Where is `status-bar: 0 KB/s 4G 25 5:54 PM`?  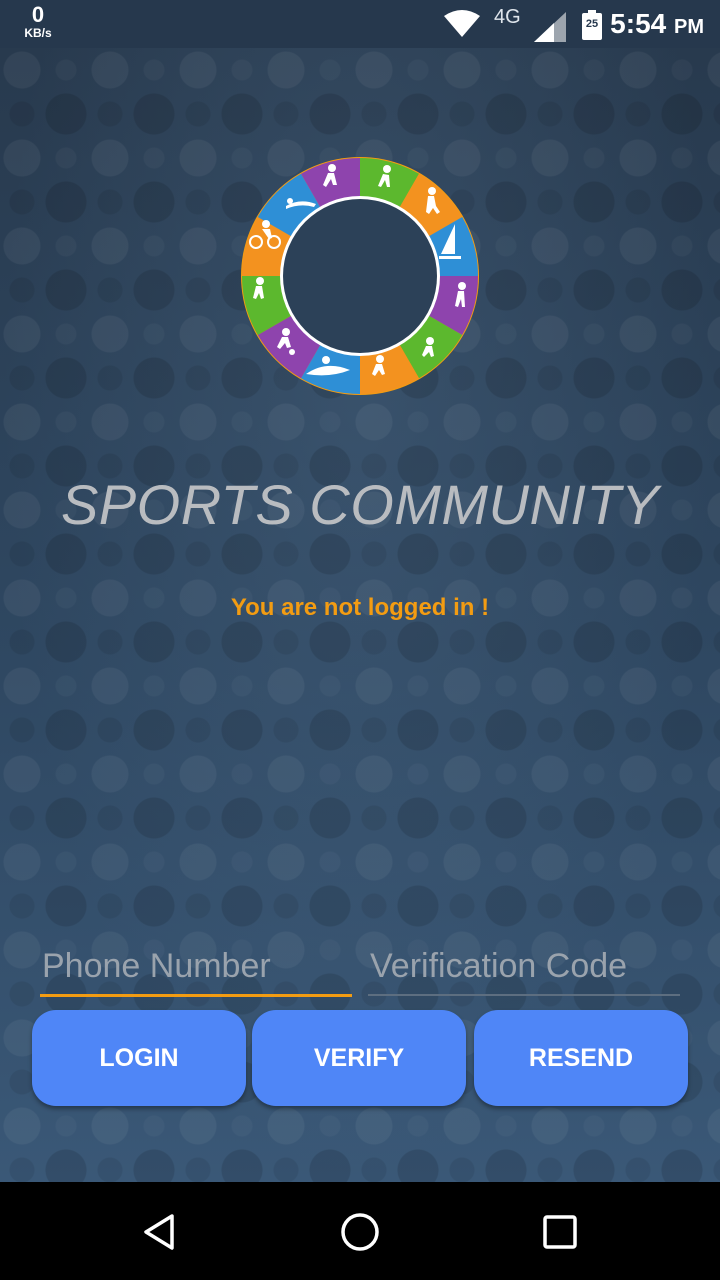 status-bar: 0 KB/s 4G 25 5:54 PM is located at coordinates (360, 24).